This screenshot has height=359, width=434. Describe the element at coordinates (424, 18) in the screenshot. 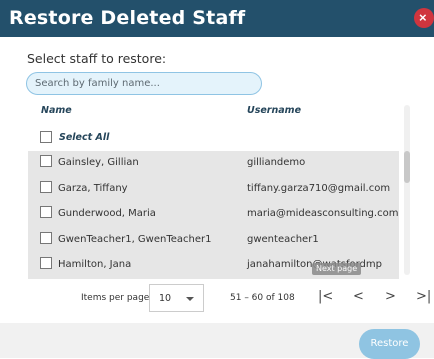

I see `close-icon: ×` at that location.